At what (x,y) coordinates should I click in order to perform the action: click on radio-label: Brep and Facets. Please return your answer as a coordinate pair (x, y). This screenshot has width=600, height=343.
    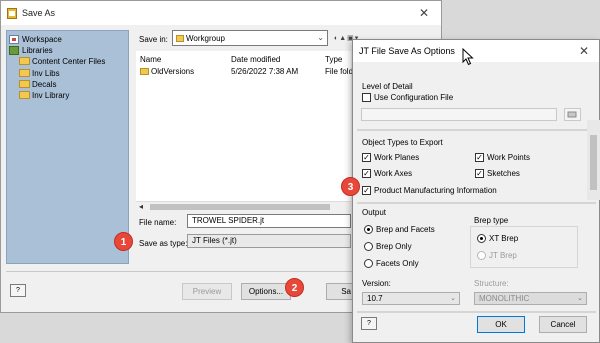
    Looking at the image, I should click on (405, 229).